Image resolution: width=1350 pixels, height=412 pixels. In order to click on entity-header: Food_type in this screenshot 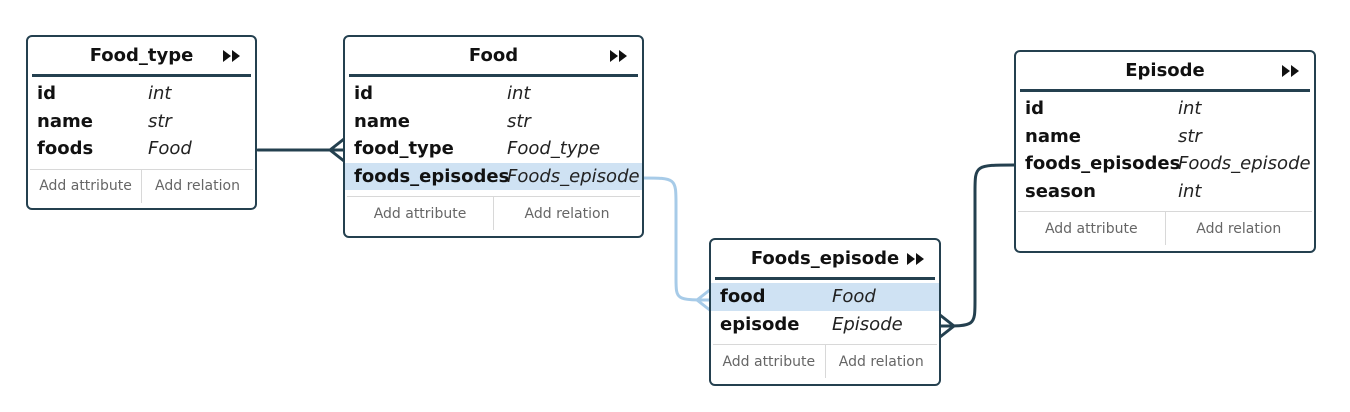, I will do `click(141, 57)`.